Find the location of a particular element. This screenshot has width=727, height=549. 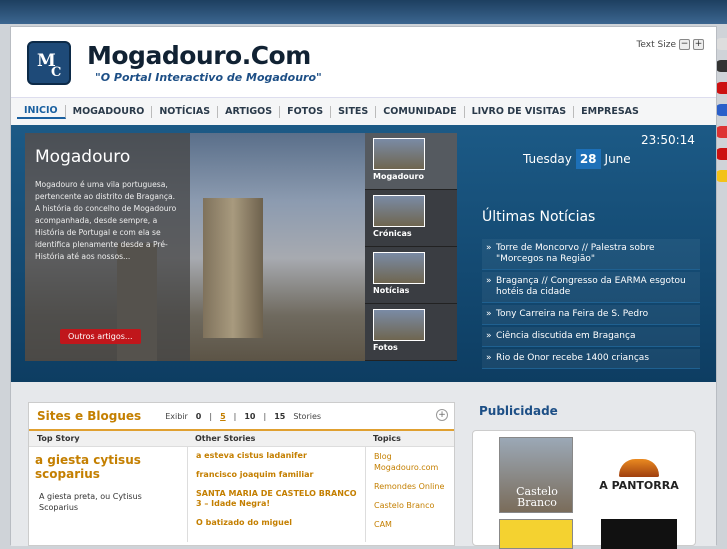

thumb-cronicas: Crónicas is located at coordinates (411, 218).